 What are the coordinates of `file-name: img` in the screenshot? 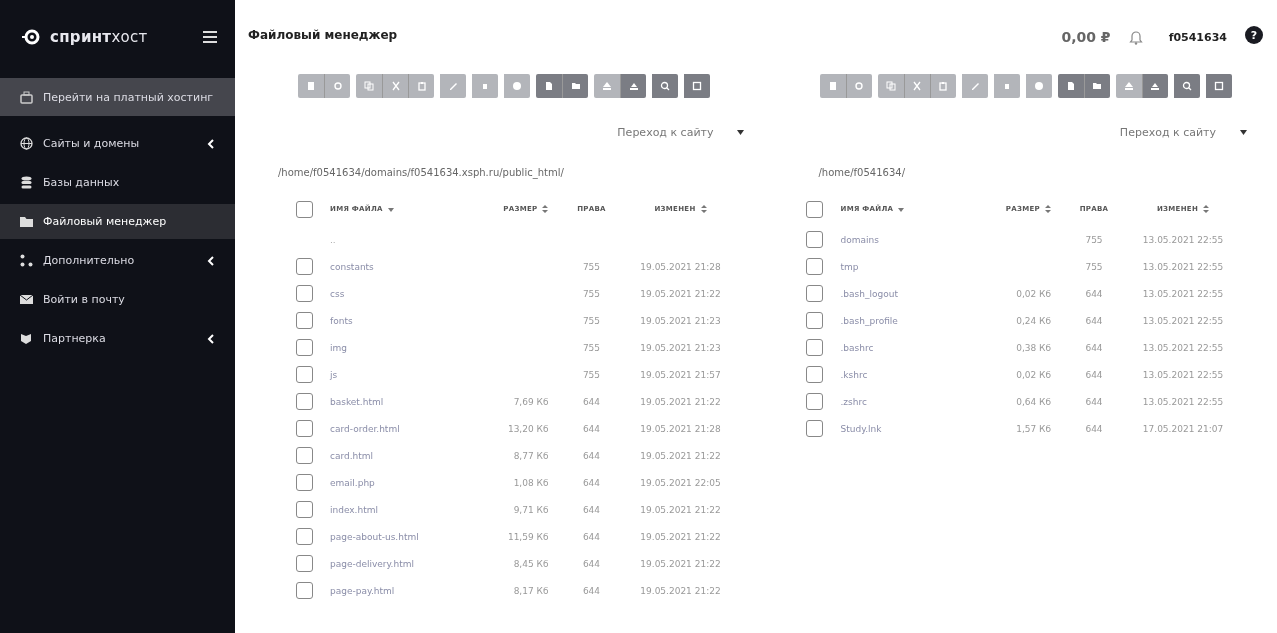 It's located at (404, 347).